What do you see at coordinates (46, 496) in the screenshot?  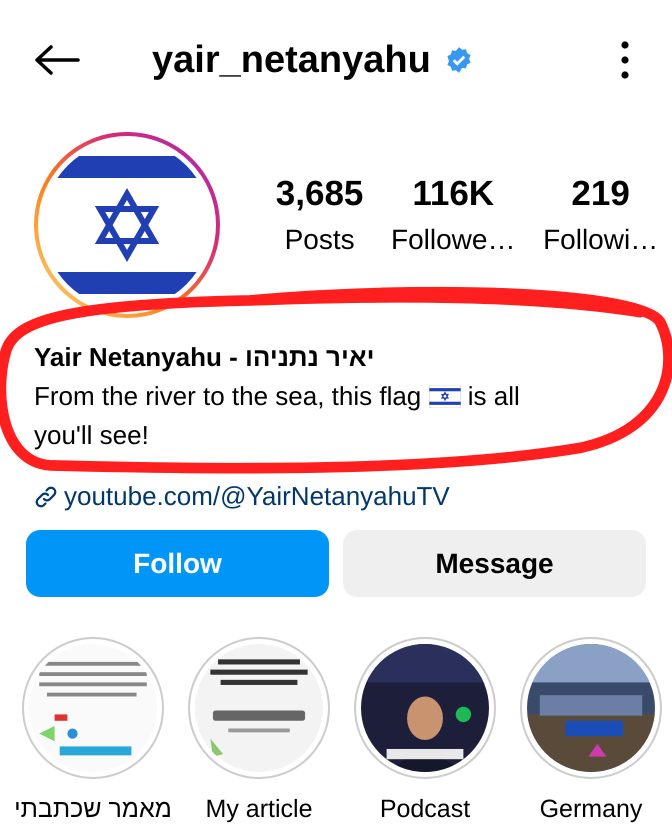 I see `link-icon` at bounding box center [46, 496].